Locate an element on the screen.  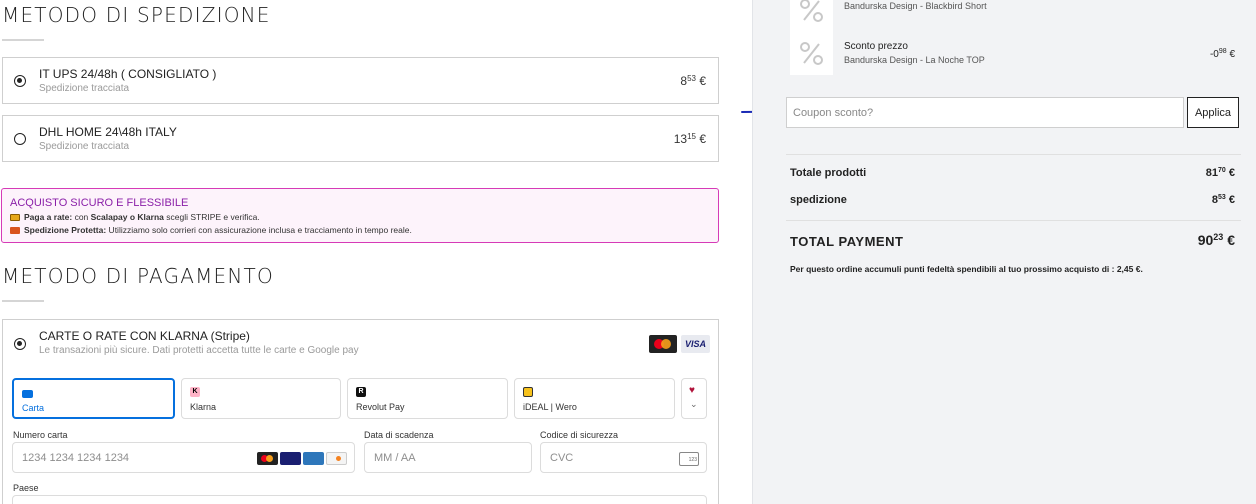
expiry-field is located at coordinates (448, 457).